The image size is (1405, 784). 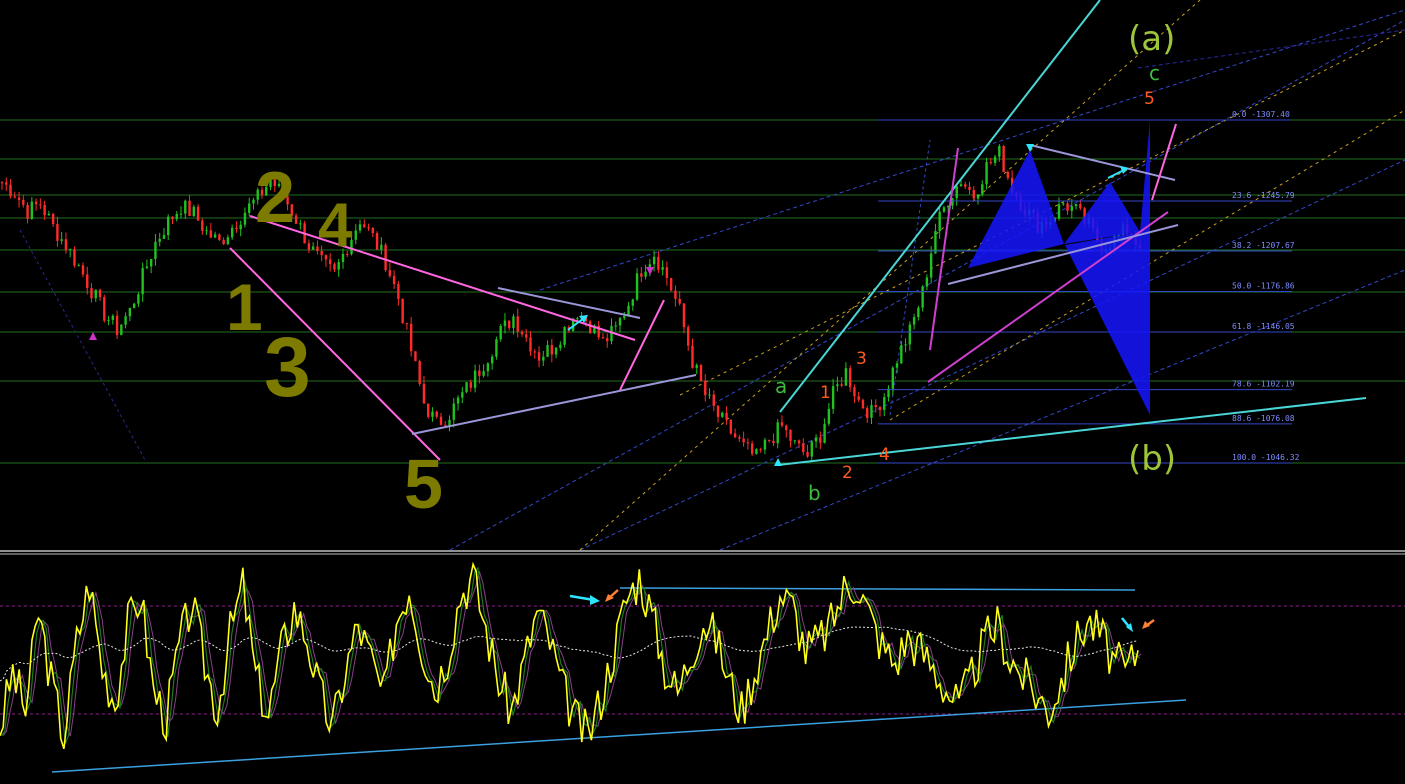 What do you see at coordinates (847, 473) in the screenshot?
I see `wave-label: 2` at bounding box center [847, 473].